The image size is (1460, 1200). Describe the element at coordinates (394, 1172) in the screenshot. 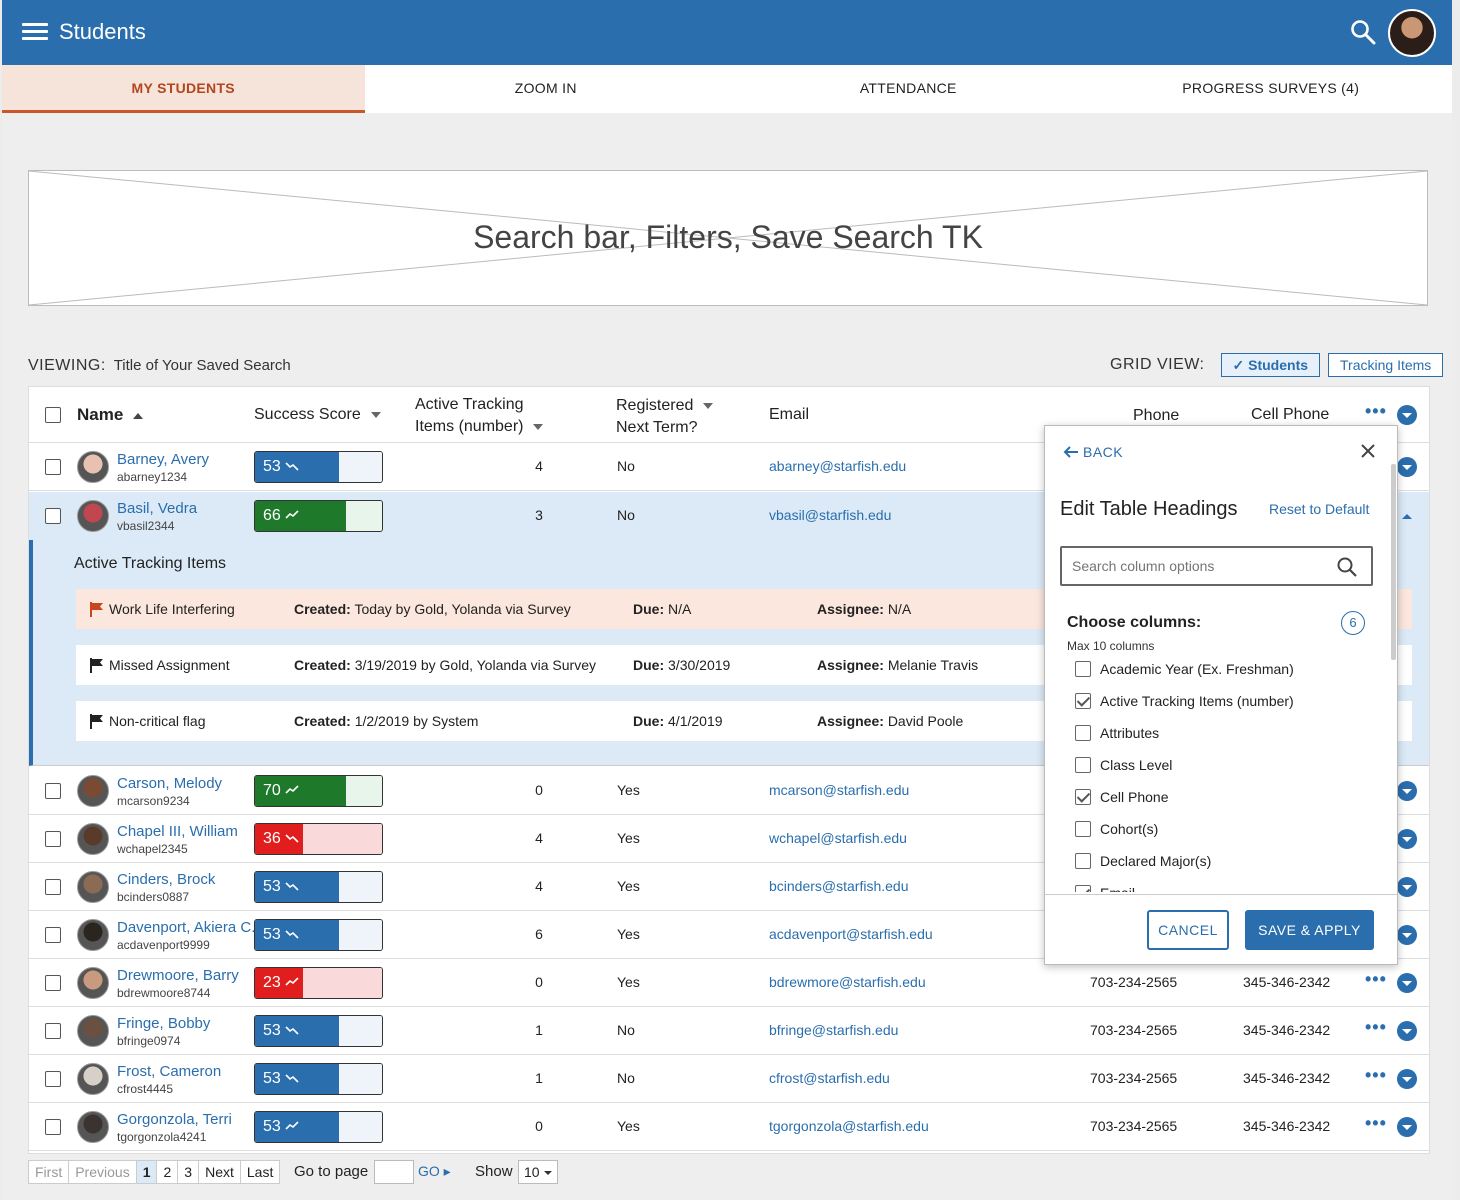

I see `goto-page-input` at that location.